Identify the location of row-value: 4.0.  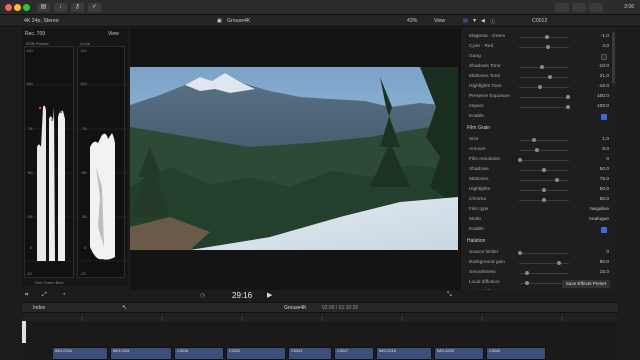
(605, 46).